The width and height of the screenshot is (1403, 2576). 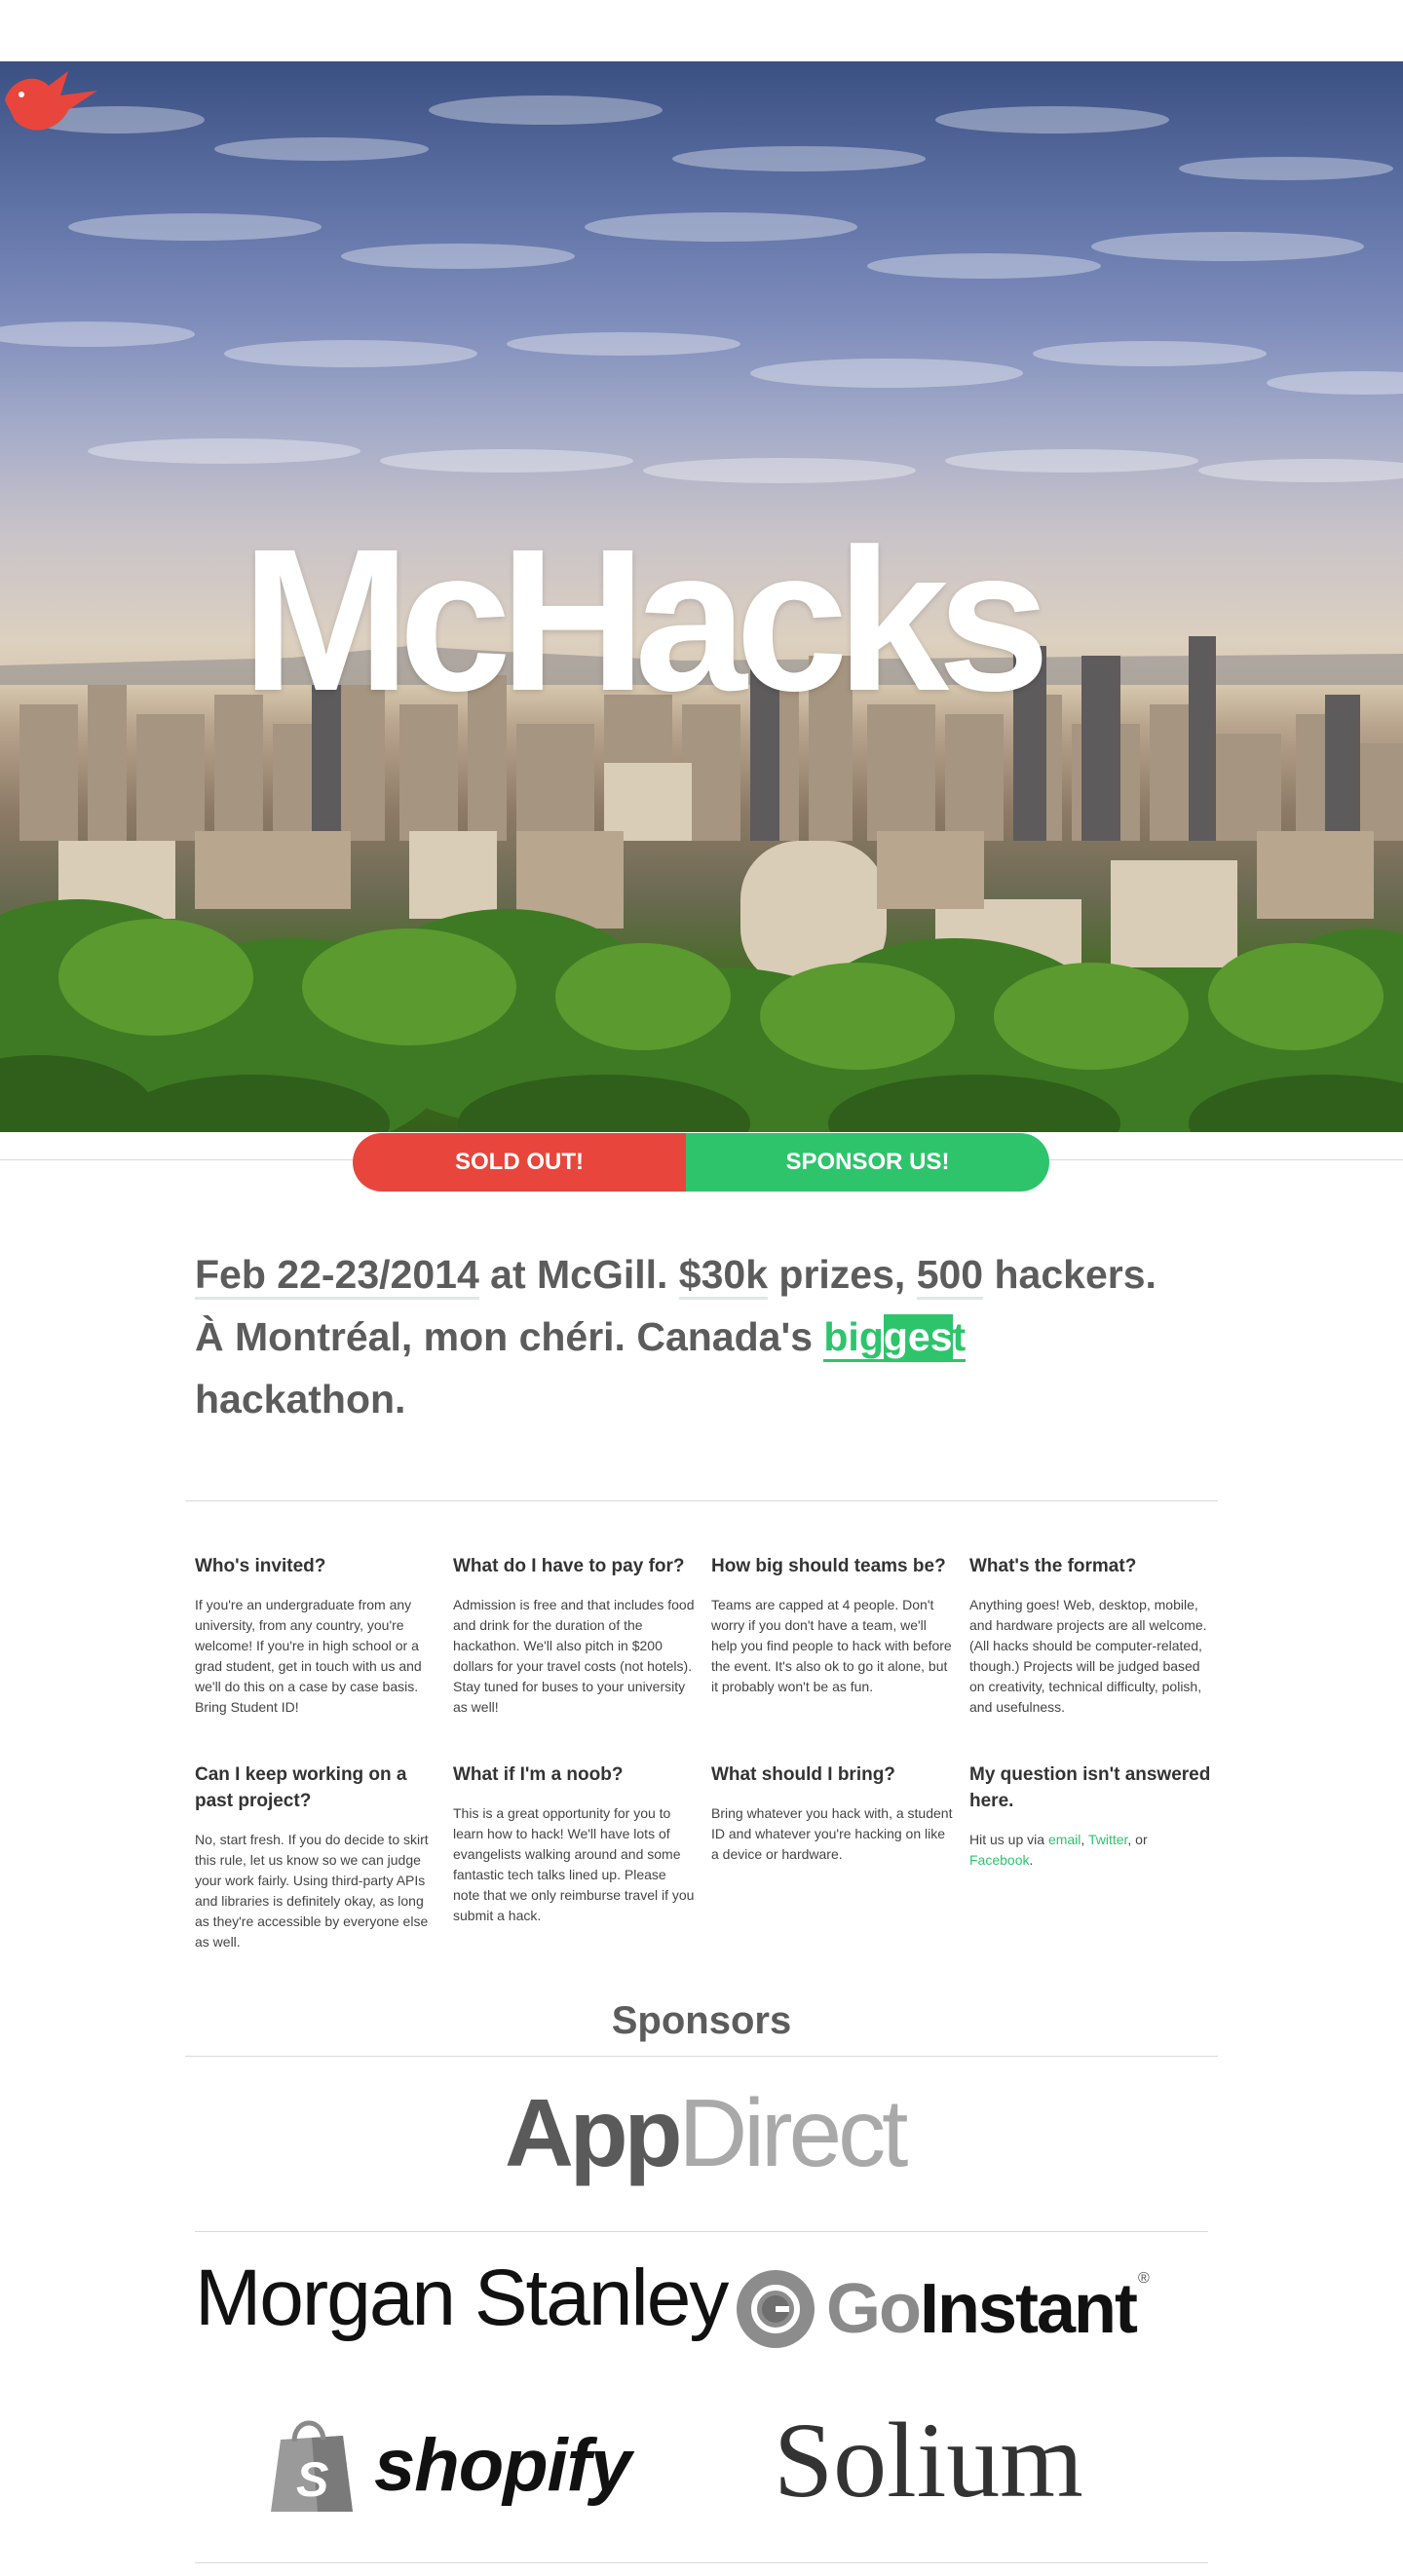 I want to click on goinstant-wordmark: GoInstant, so click(x=982, y=2309).